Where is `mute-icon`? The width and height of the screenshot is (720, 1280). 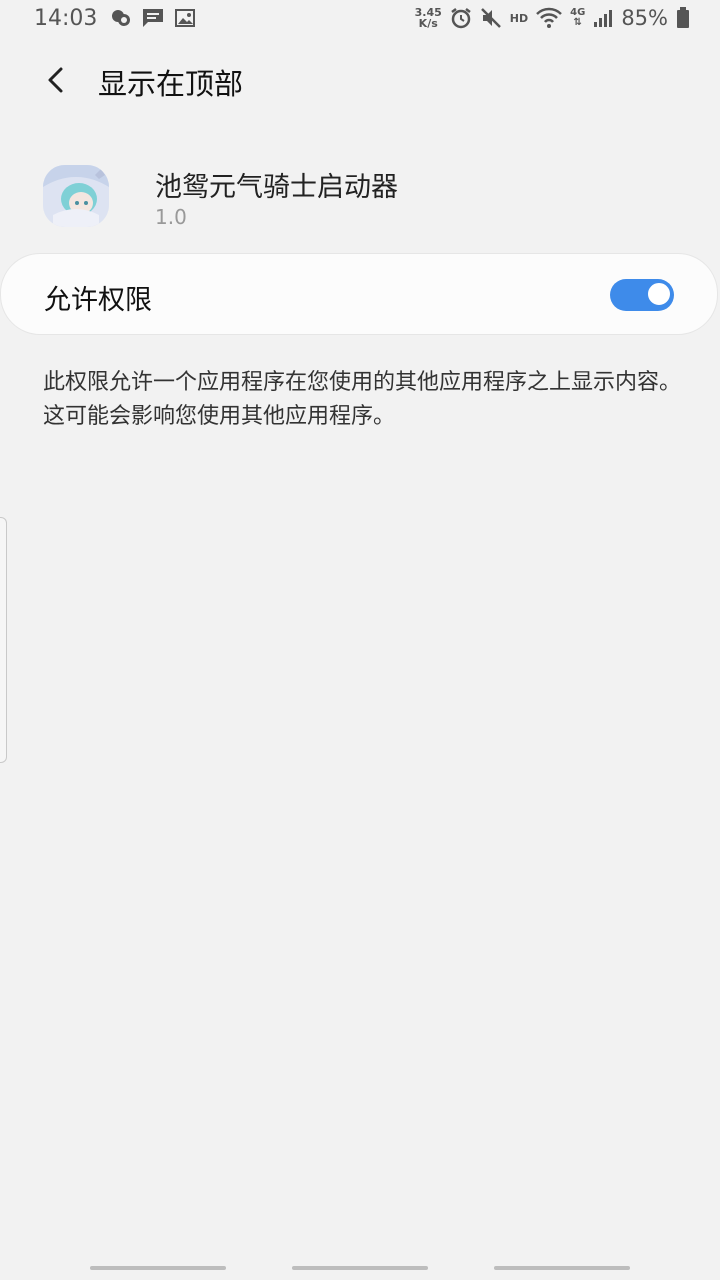
mute-icon is located at coordinates (491, 18).